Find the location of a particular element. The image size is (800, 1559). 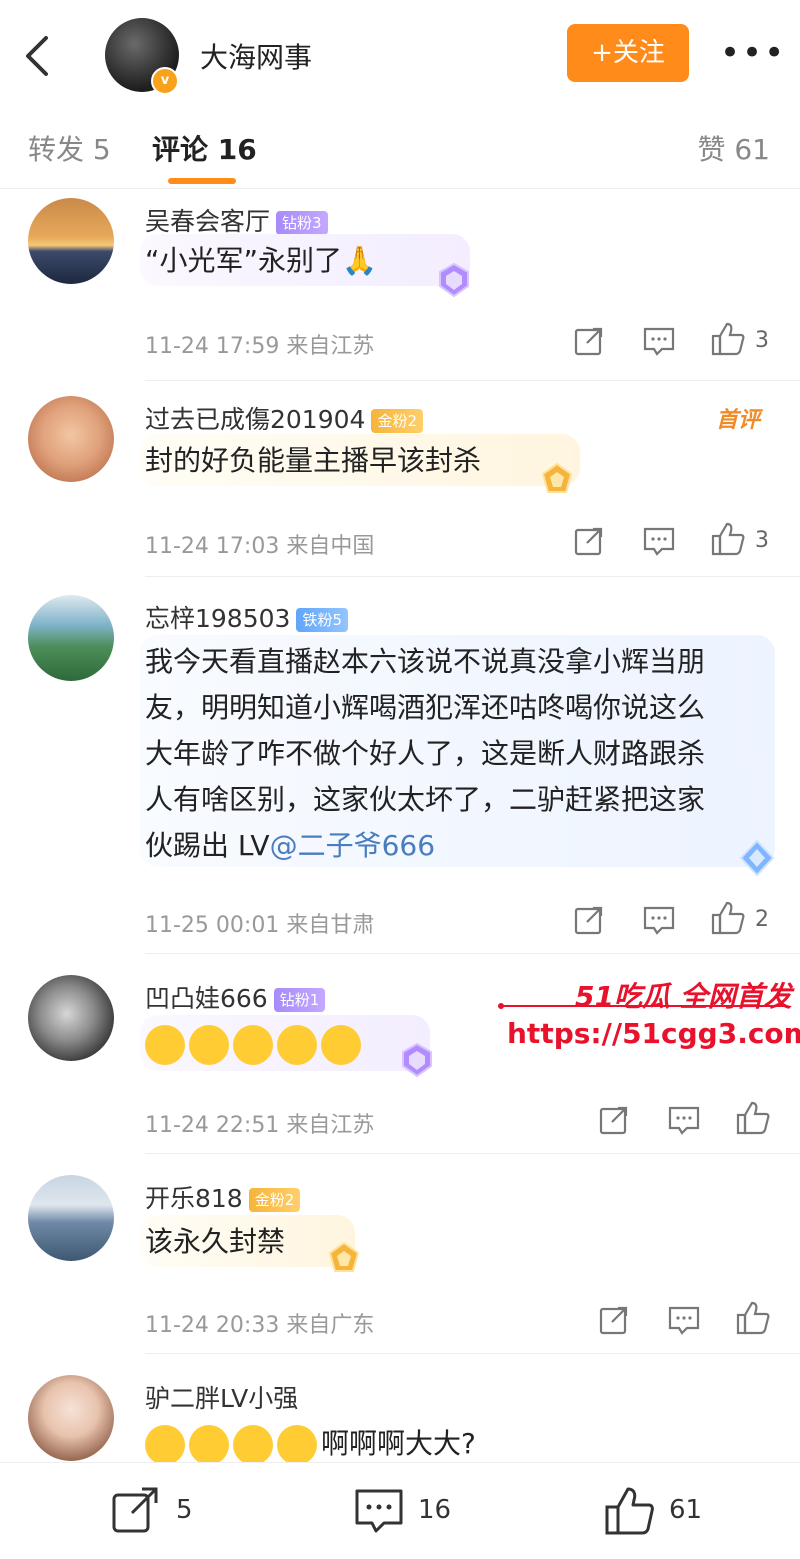

comment-text: 该永久封禁 is located at coordinates (215, 1241).